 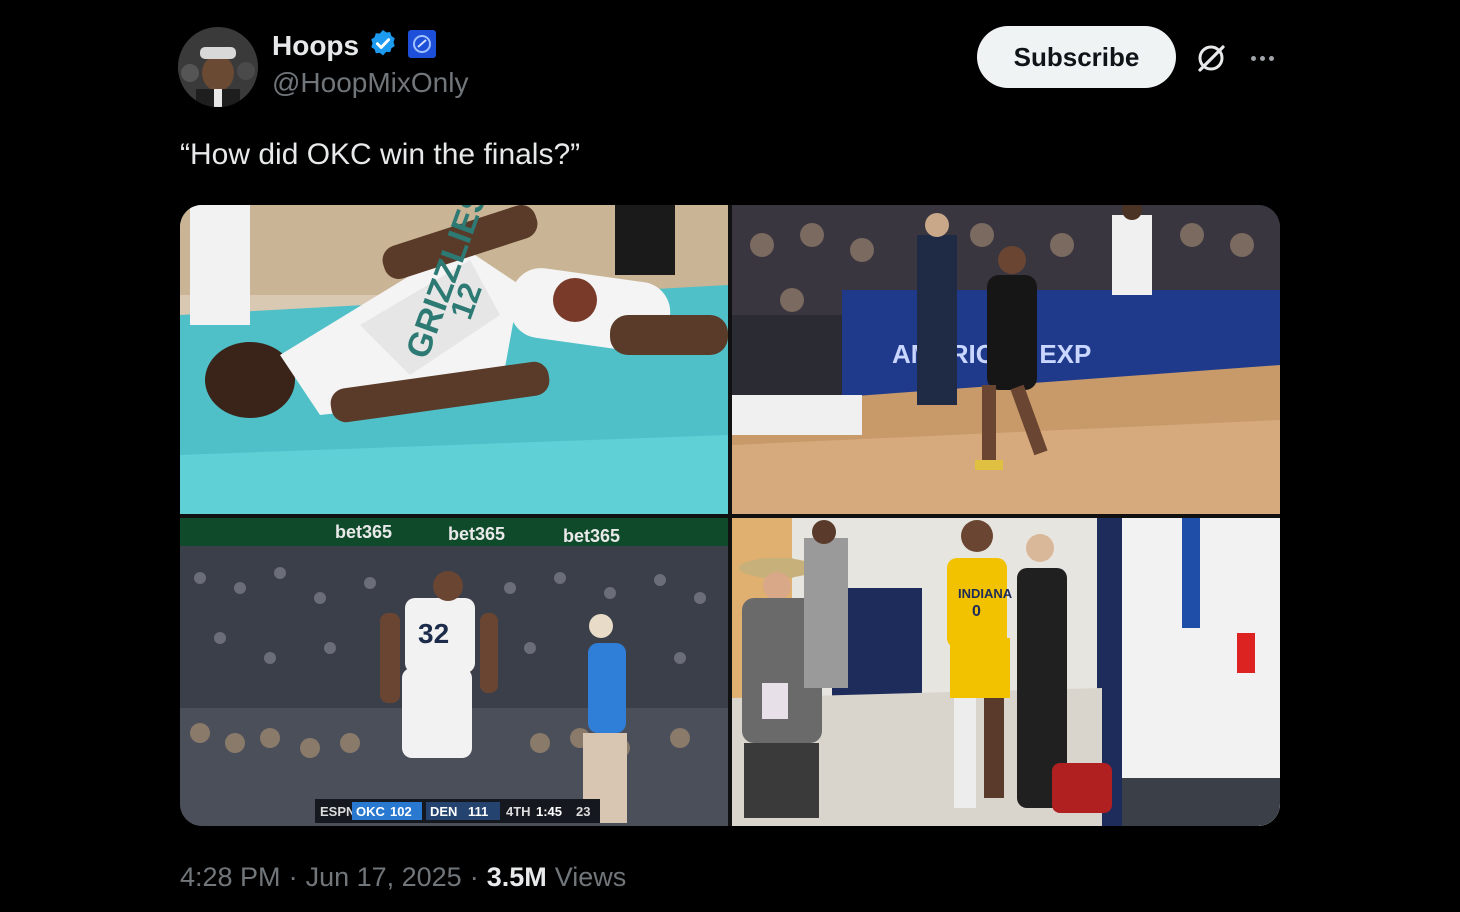 I want to click on views-label: Views, so click(x=591, y=877).